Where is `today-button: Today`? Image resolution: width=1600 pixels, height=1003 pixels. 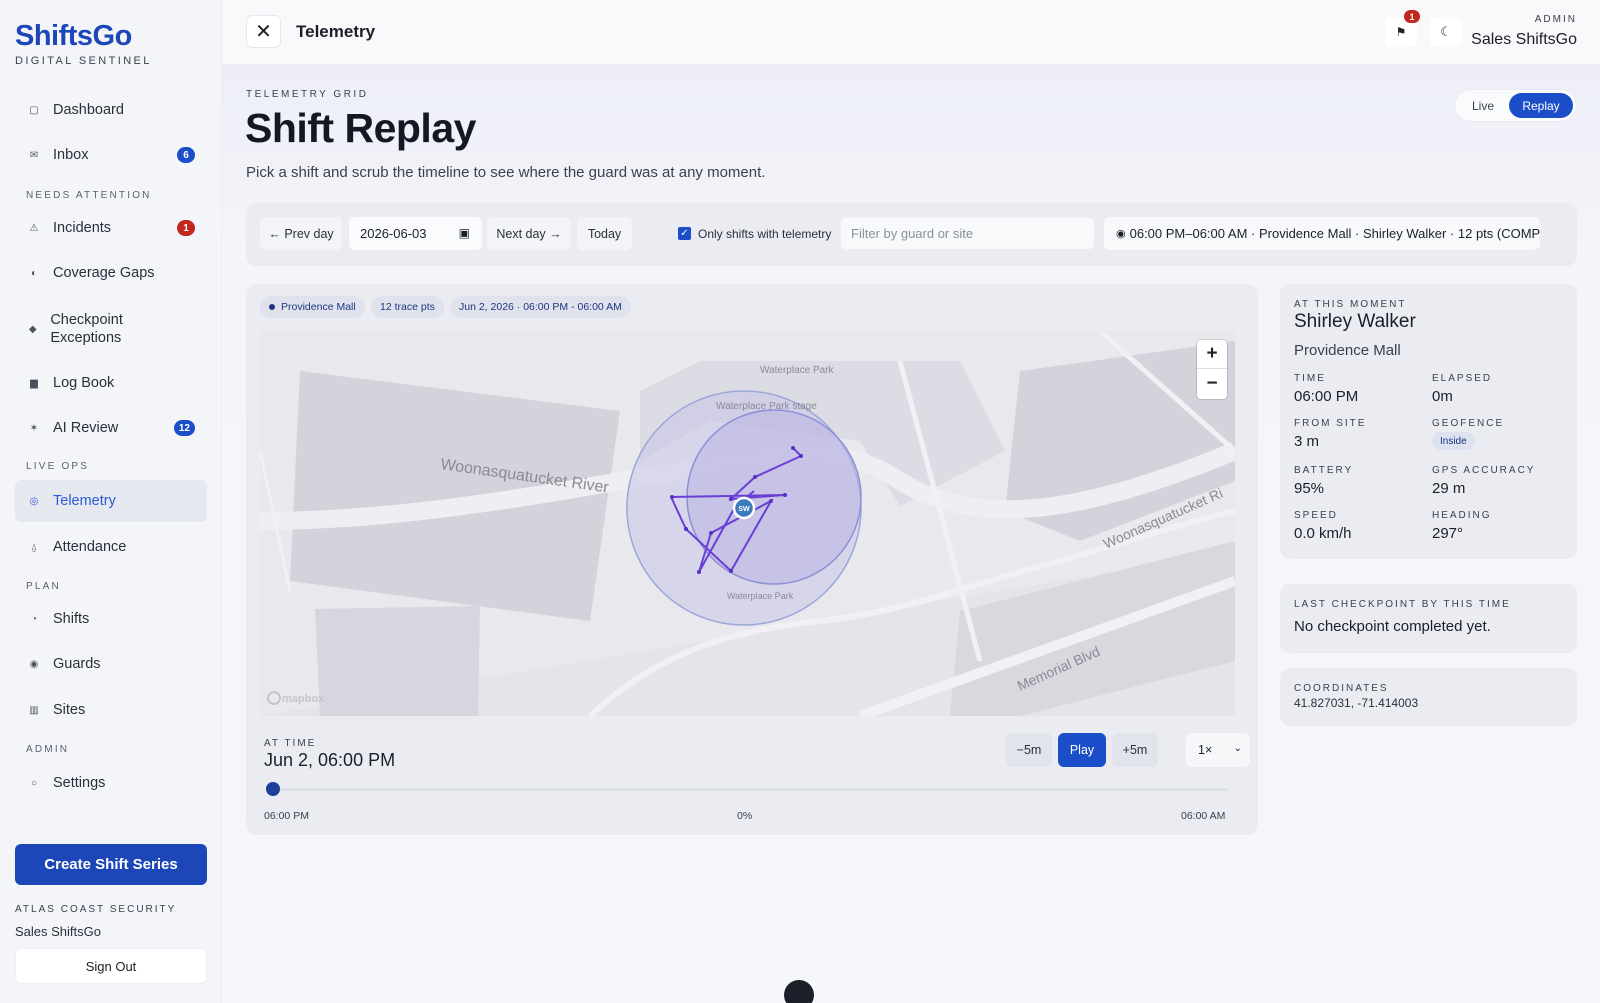
today-button: Today is located at coordinates (604, 233).